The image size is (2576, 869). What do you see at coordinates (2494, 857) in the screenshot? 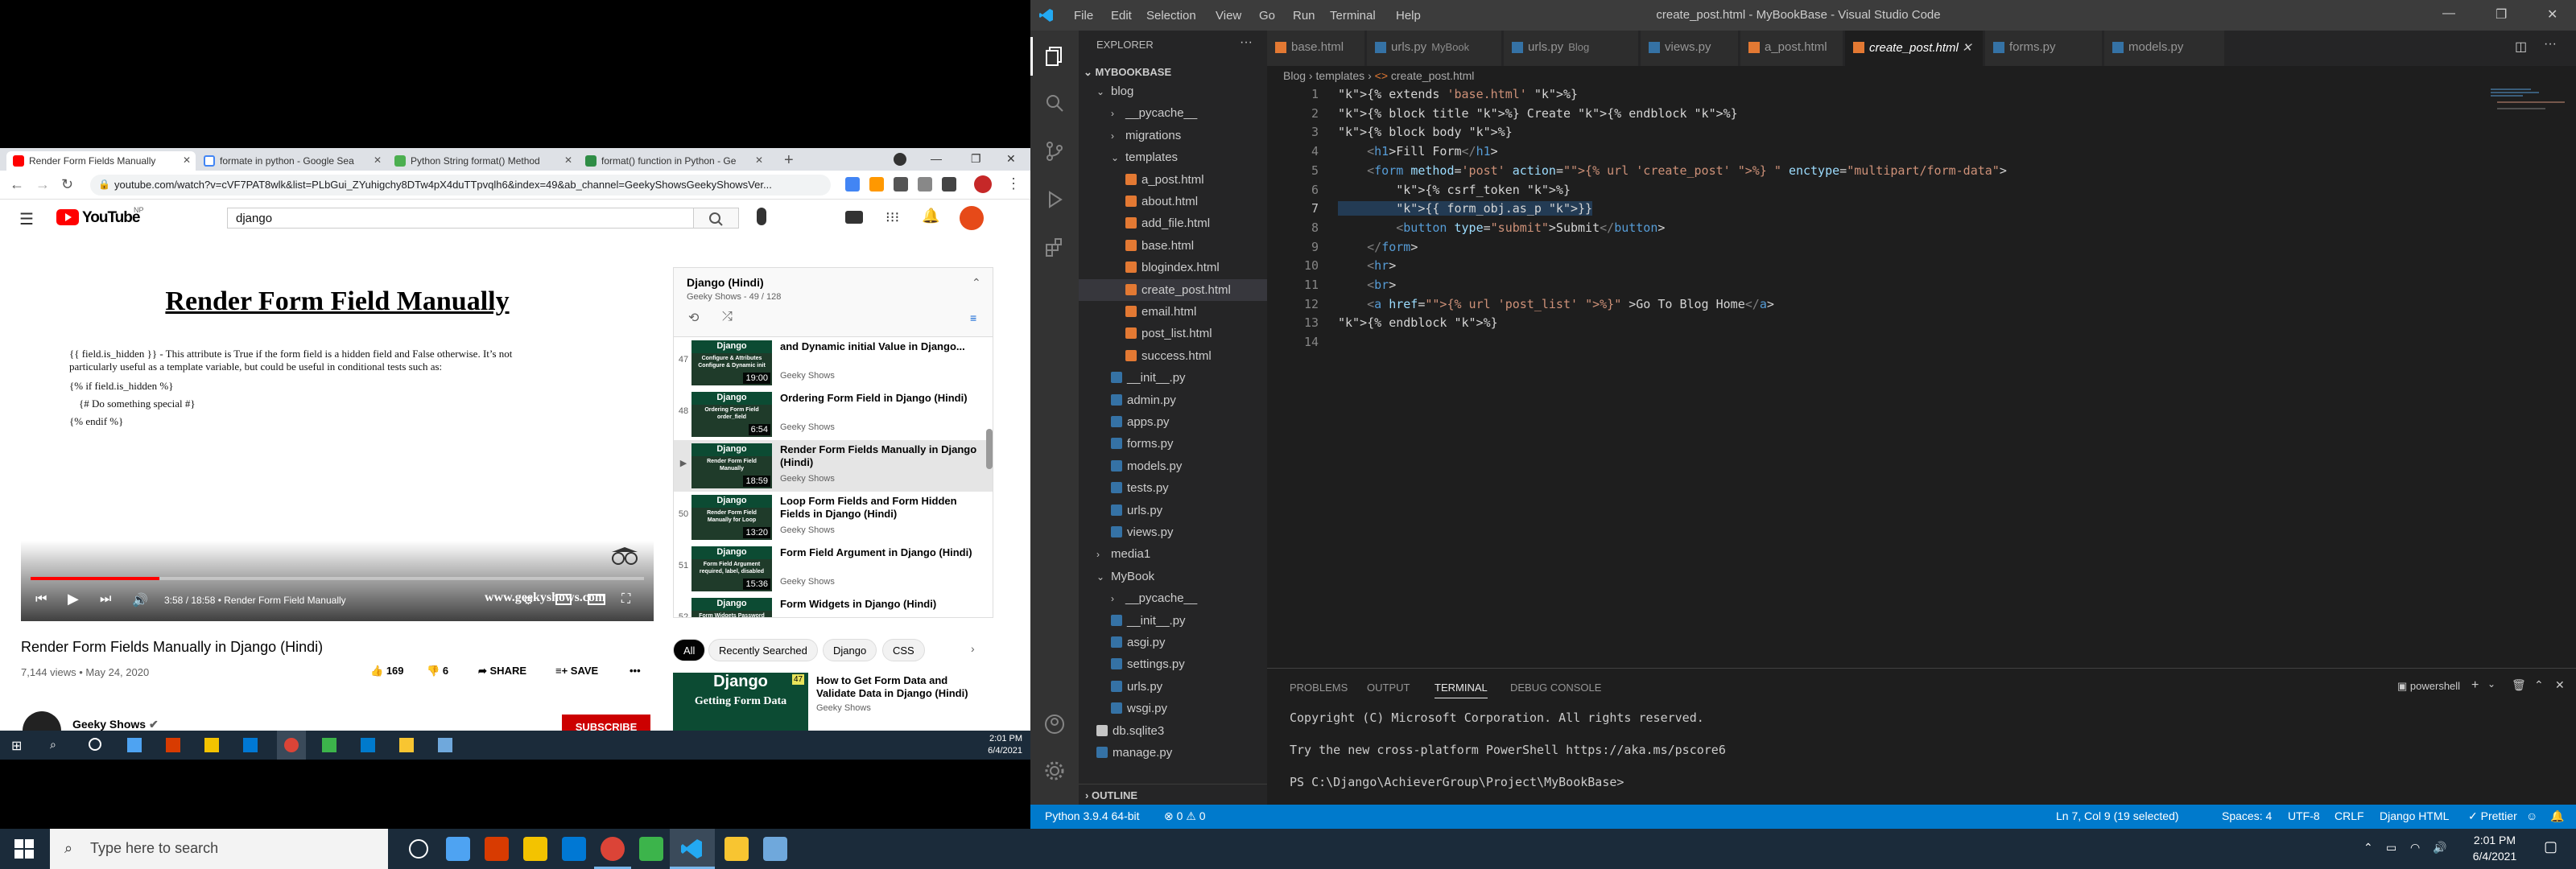
I see `clock-date: 6/4/2021` at bounding box center [2494, 857].